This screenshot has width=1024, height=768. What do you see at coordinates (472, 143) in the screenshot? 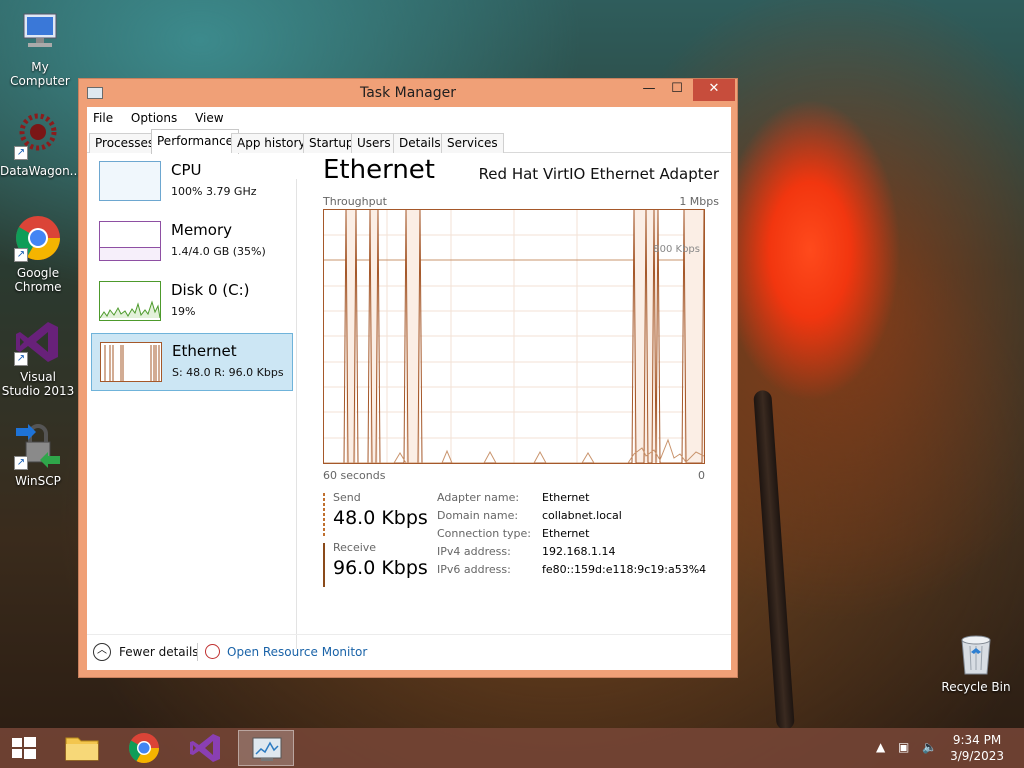
I see `tab-services: Services` at bounding box center [472, 143].